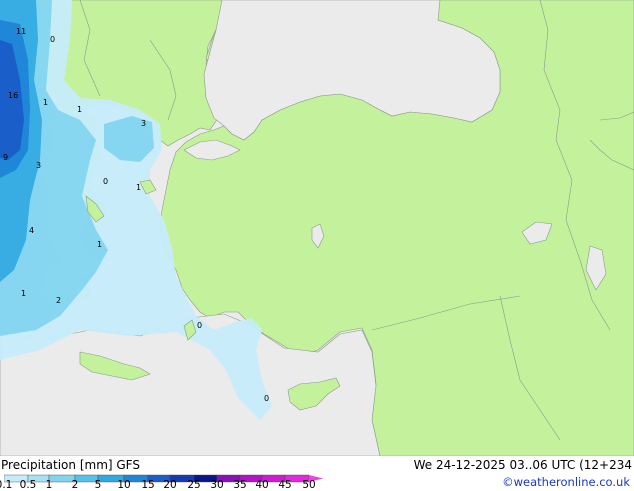 This screenshot has height=491, width=634. What do you see at coordinates (6, 485) in the screenshot?
I see `legend-tick-label: 0.1` at bounding box center [6, 485].